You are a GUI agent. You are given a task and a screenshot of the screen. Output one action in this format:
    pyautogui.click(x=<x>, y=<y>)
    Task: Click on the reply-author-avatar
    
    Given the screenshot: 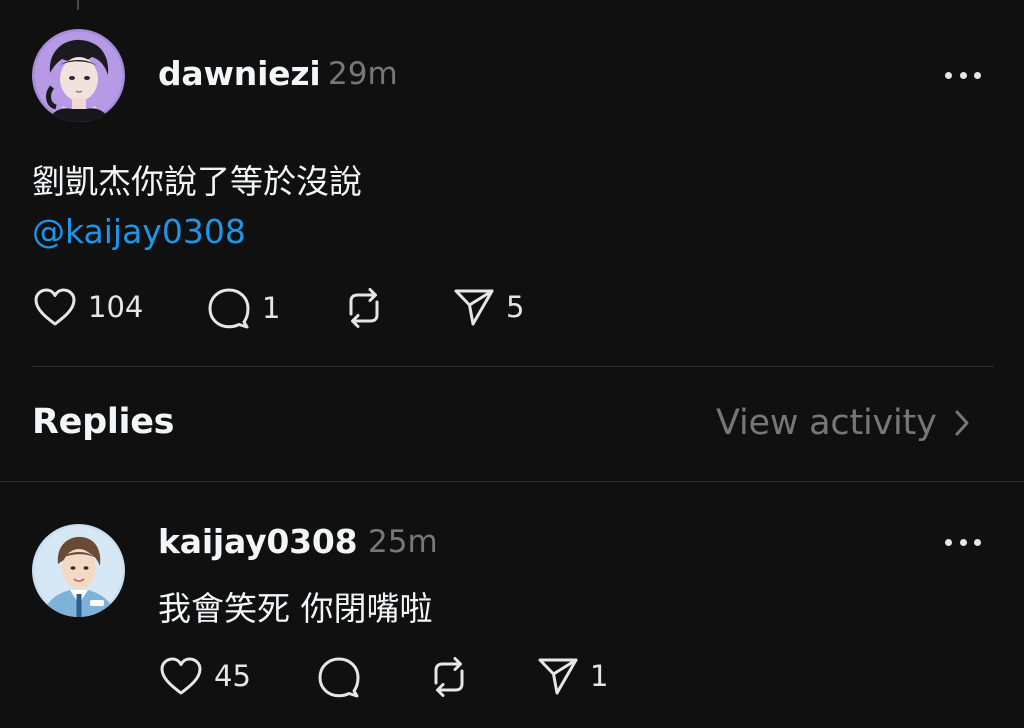 What is the action you would take?
    pyautogui.click(x=78, y=570)
    